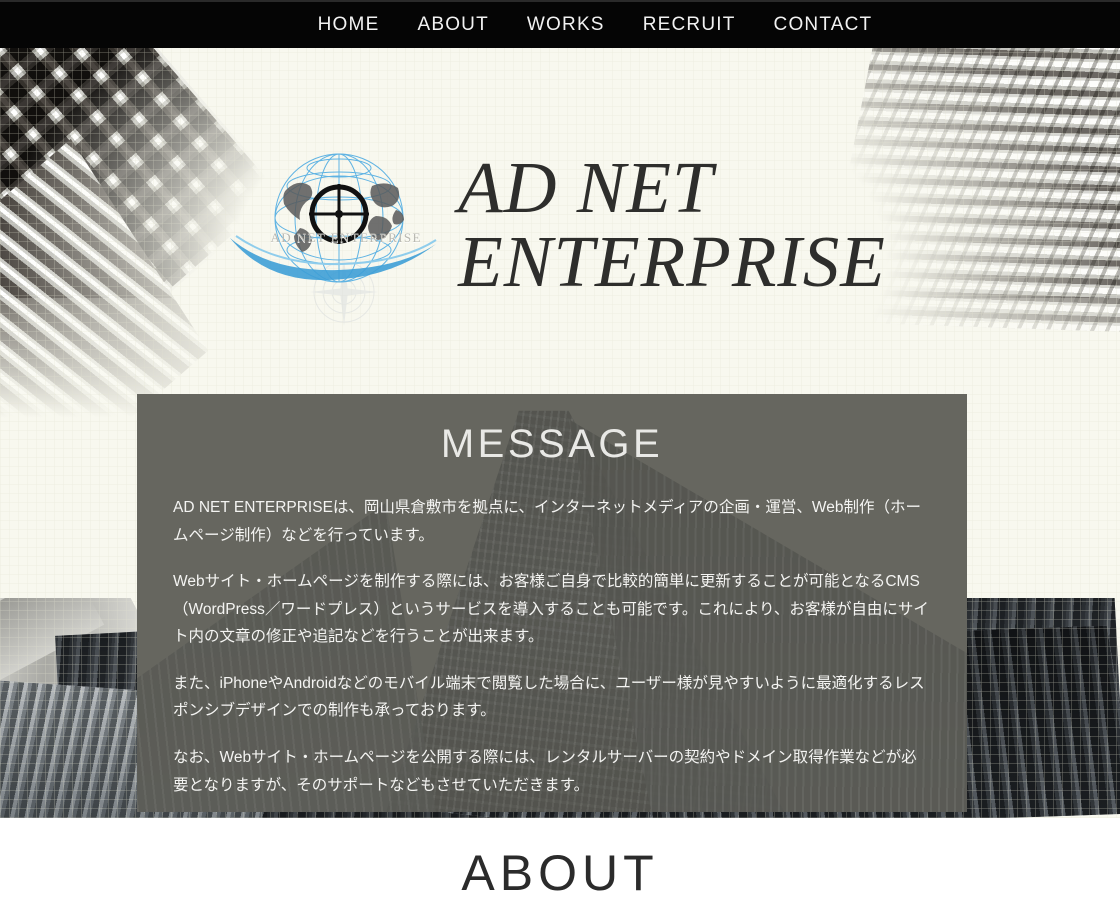  I want to click on nav-item-works: WORKS, so click(566, 24).